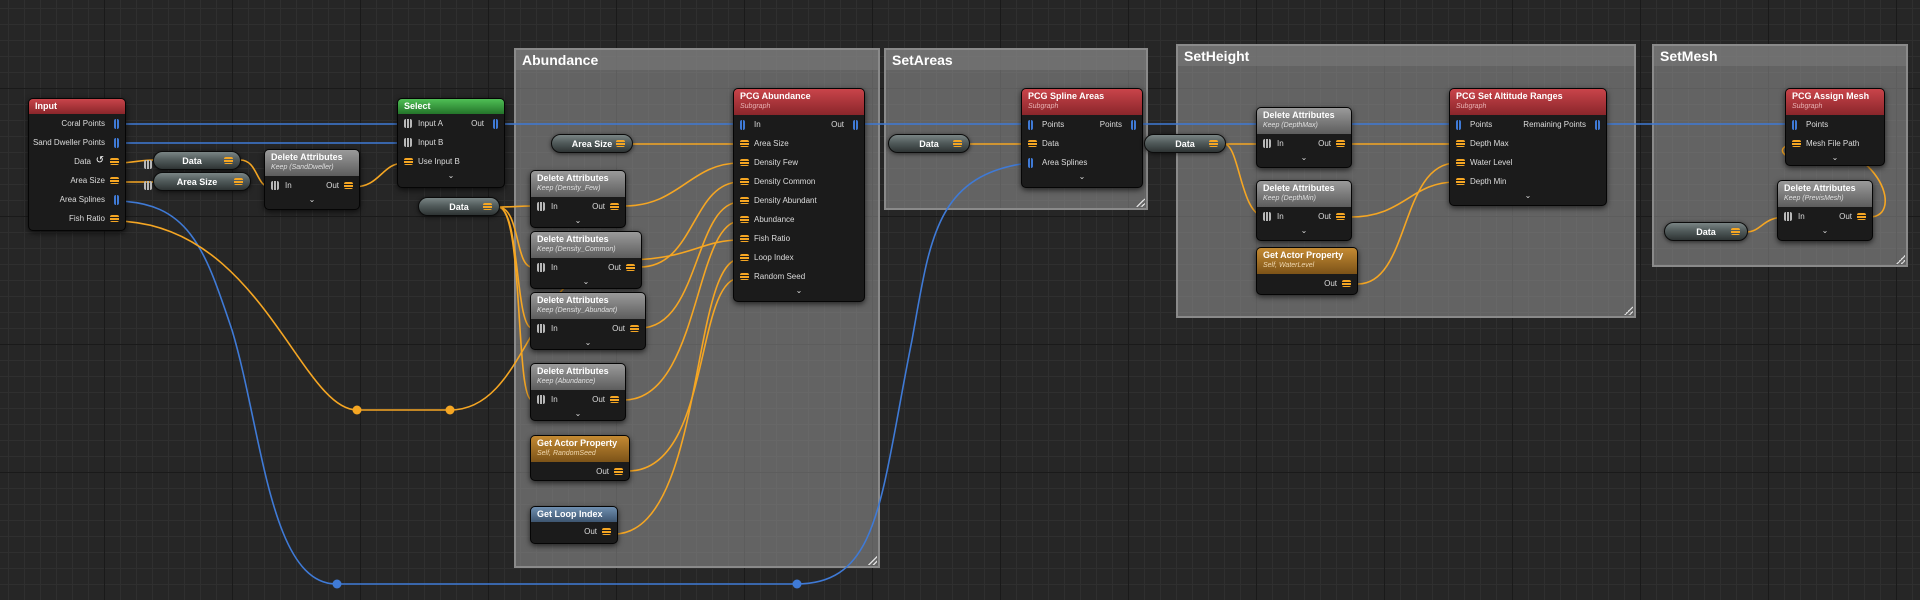 The height and width of the screenshot is (600, 1920). What do you see at coordinates (799, 200) in the screenshot?
I see `pin-density-abundant: Density Abundant` at bounding box center [799, 200].